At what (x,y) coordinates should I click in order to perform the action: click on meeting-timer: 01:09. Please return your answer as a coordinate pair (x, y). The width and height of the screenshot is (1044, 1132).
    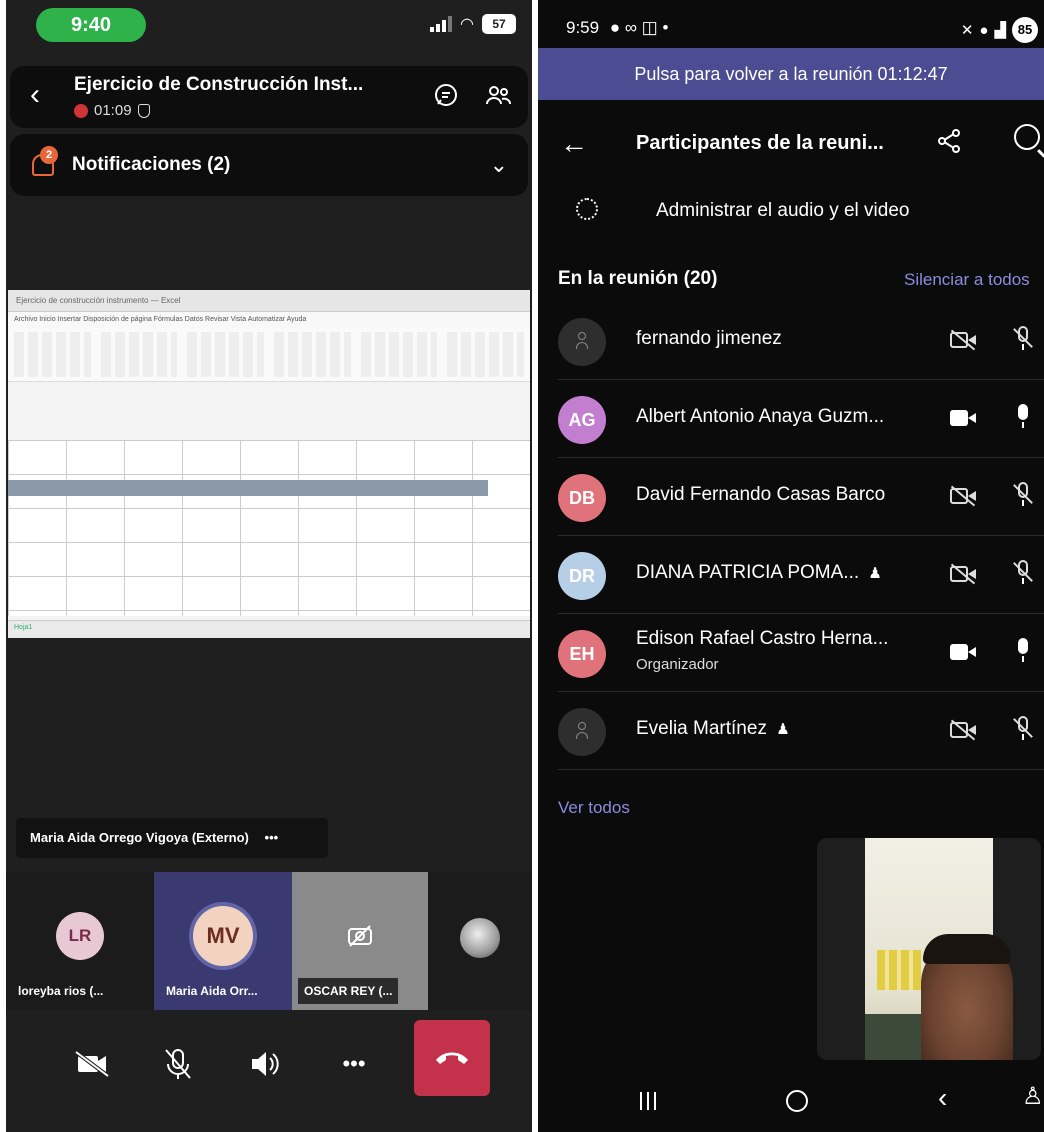
    Looking at the image, I should click on (113, 110).